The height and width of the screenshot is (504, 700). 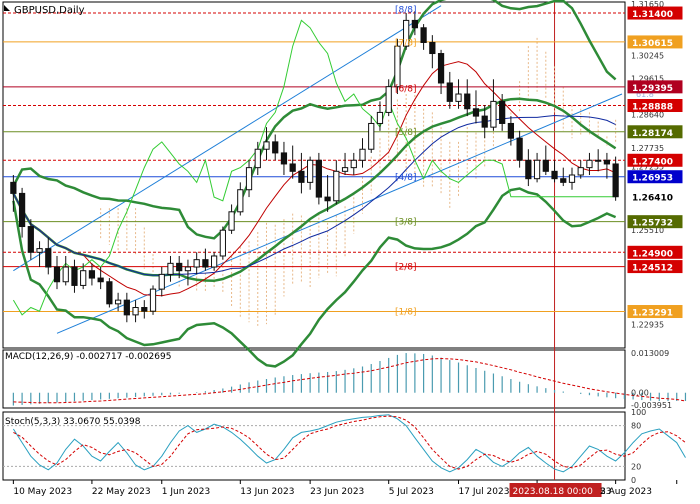 I want to click on price-tag-label: 1.31400, so click(x=652, y=15).